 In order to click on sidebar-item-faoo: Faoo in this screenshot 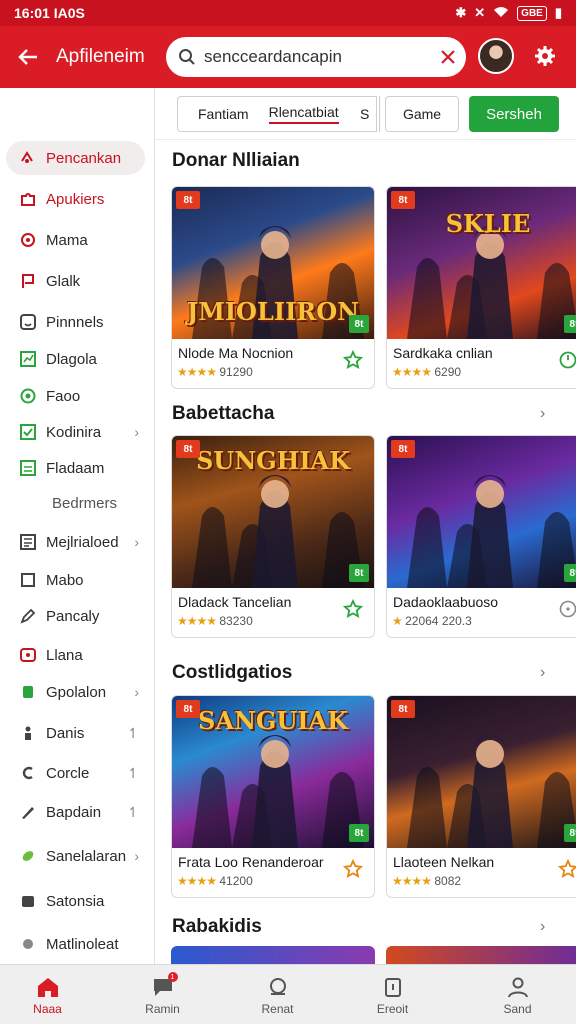, I will do `click(75, 396)`.